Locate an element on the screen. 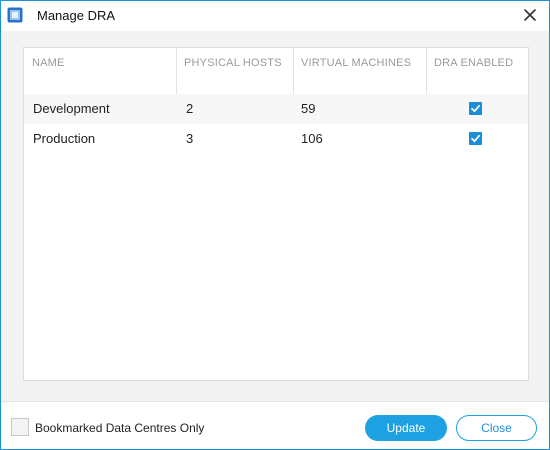 The width and height of the screenshot is (550, 450). column-header-virtual-machines: VIRTUAL MACHINES is located at coordinates (356, 63).